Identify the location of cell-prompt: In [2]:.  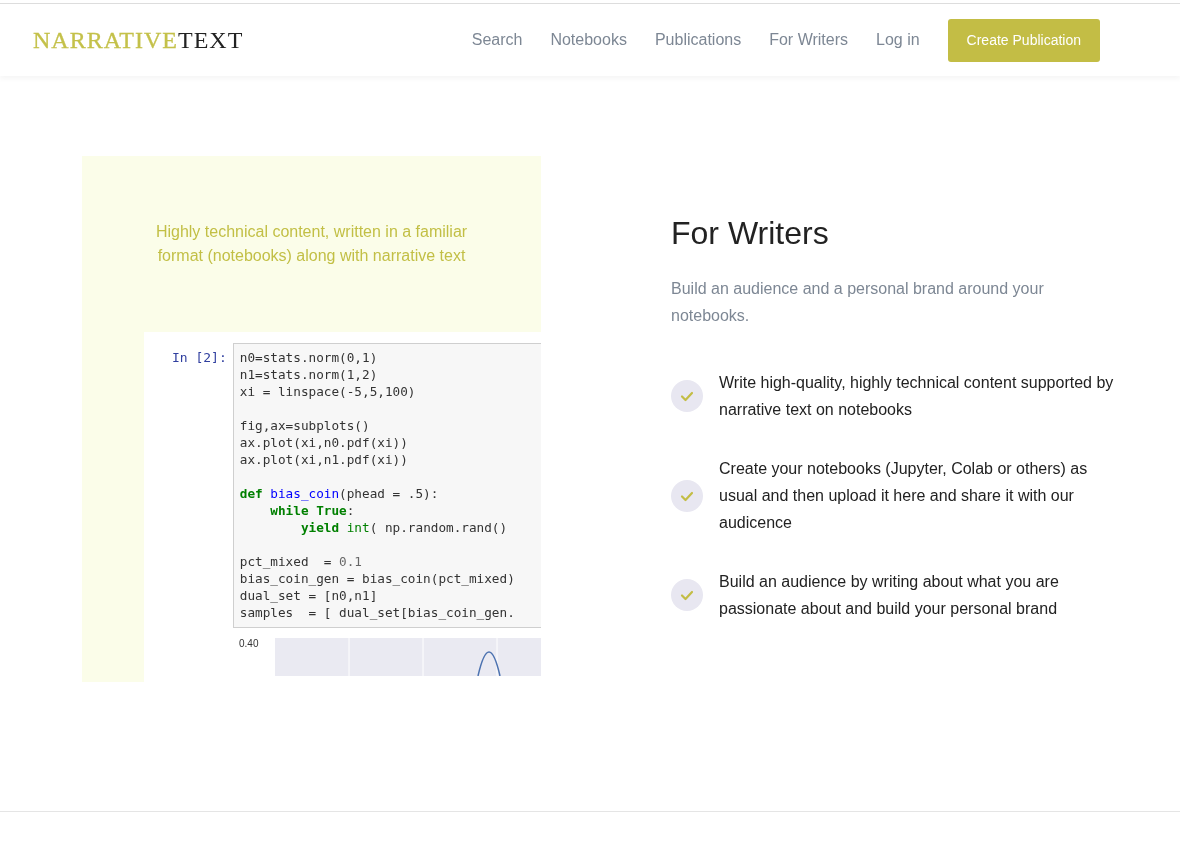
(199, 358).